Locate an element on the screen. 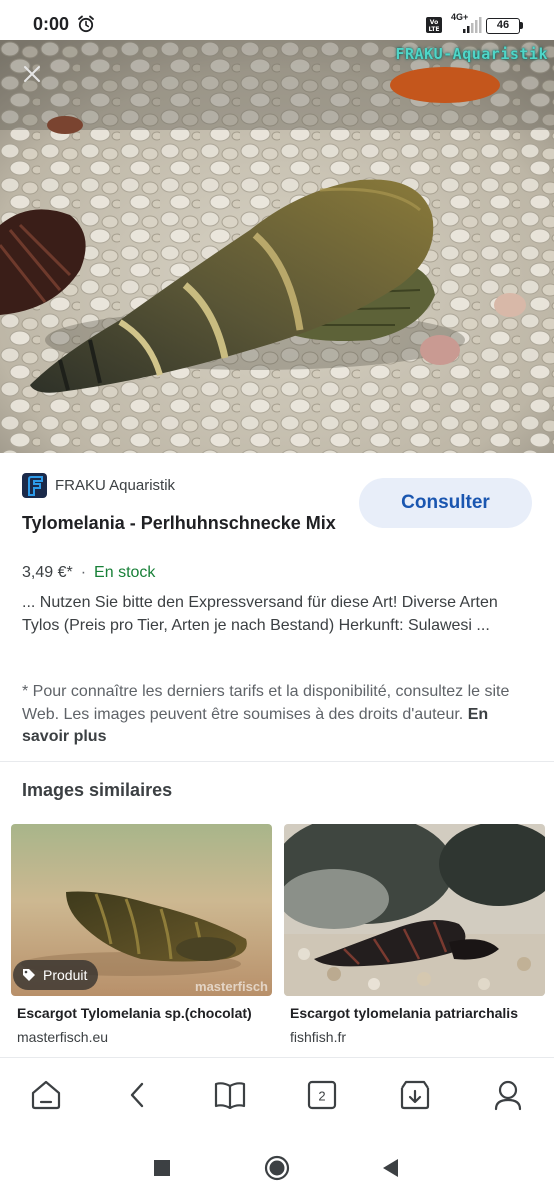  status-time: 0:00 is located at coordinates (51, 24).